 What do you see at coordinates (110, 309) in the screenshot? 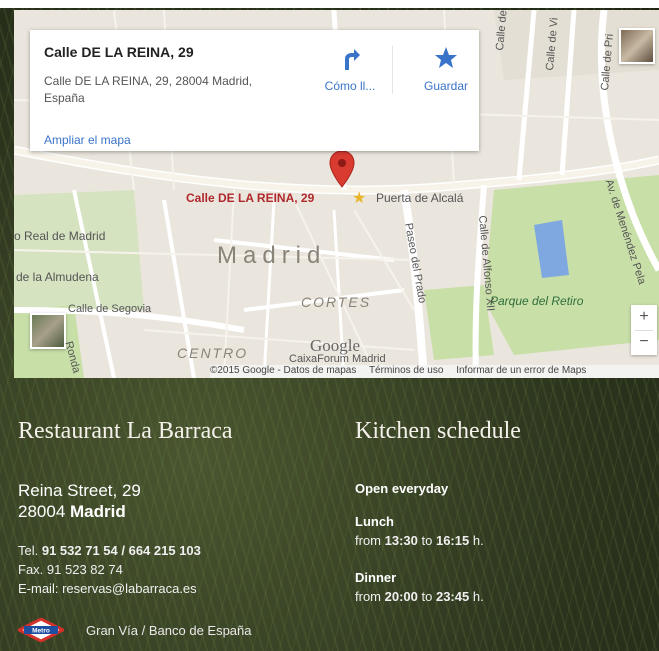
I see `map-label-segovia: Calle de Segovia` at bounding box center [110, 309].